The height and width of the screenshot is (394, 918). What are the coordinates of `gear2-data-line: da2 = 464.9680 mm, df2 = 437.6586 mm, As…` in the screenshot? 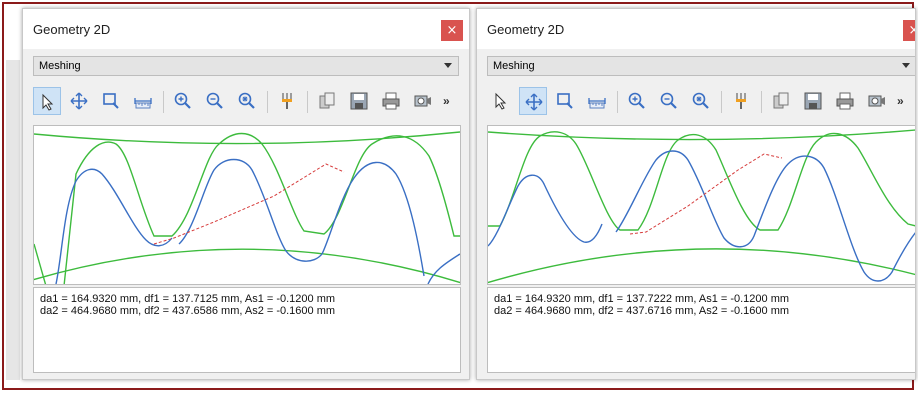 It's located at (188, 311).